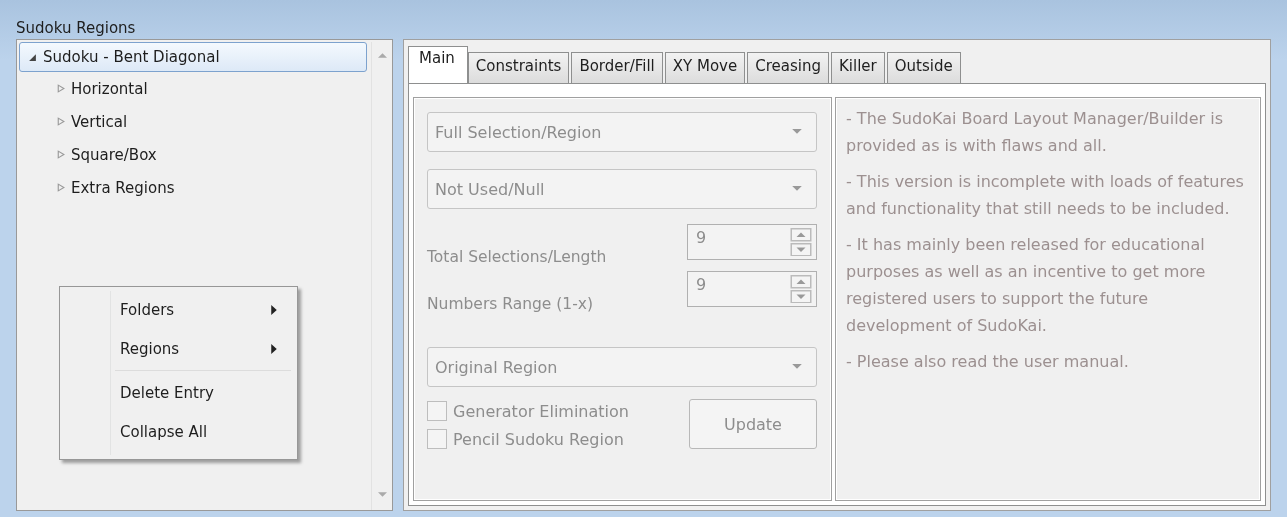  I want to click on tab: Constraints, so click(518, 67).